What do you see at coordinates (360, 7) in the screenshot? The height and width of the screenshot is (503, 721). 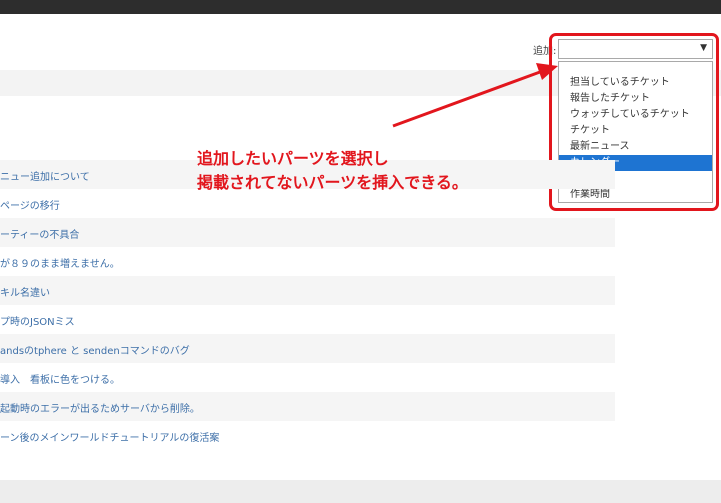 I see `top-bar` at bounding box center [360, 7].